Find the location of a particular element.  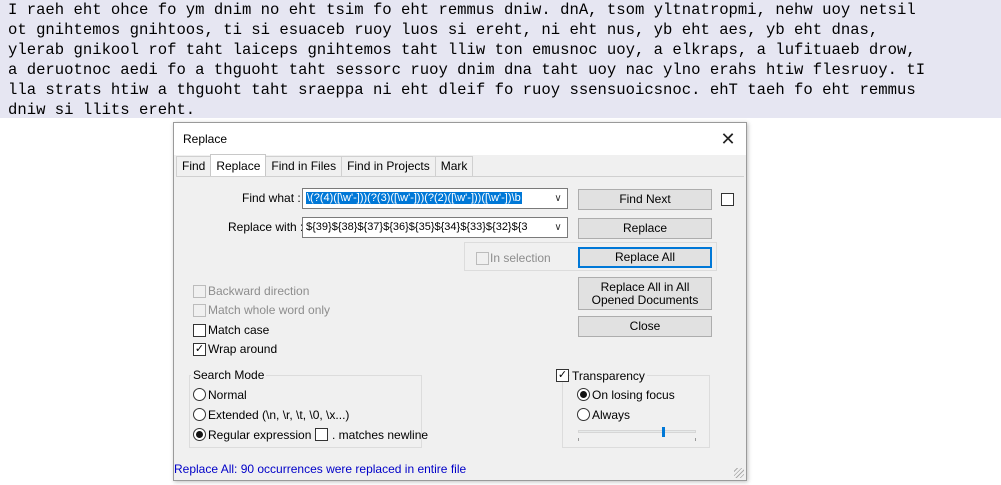

editor-line: dniw si llits ereht. is located at coordinates (102, 110).